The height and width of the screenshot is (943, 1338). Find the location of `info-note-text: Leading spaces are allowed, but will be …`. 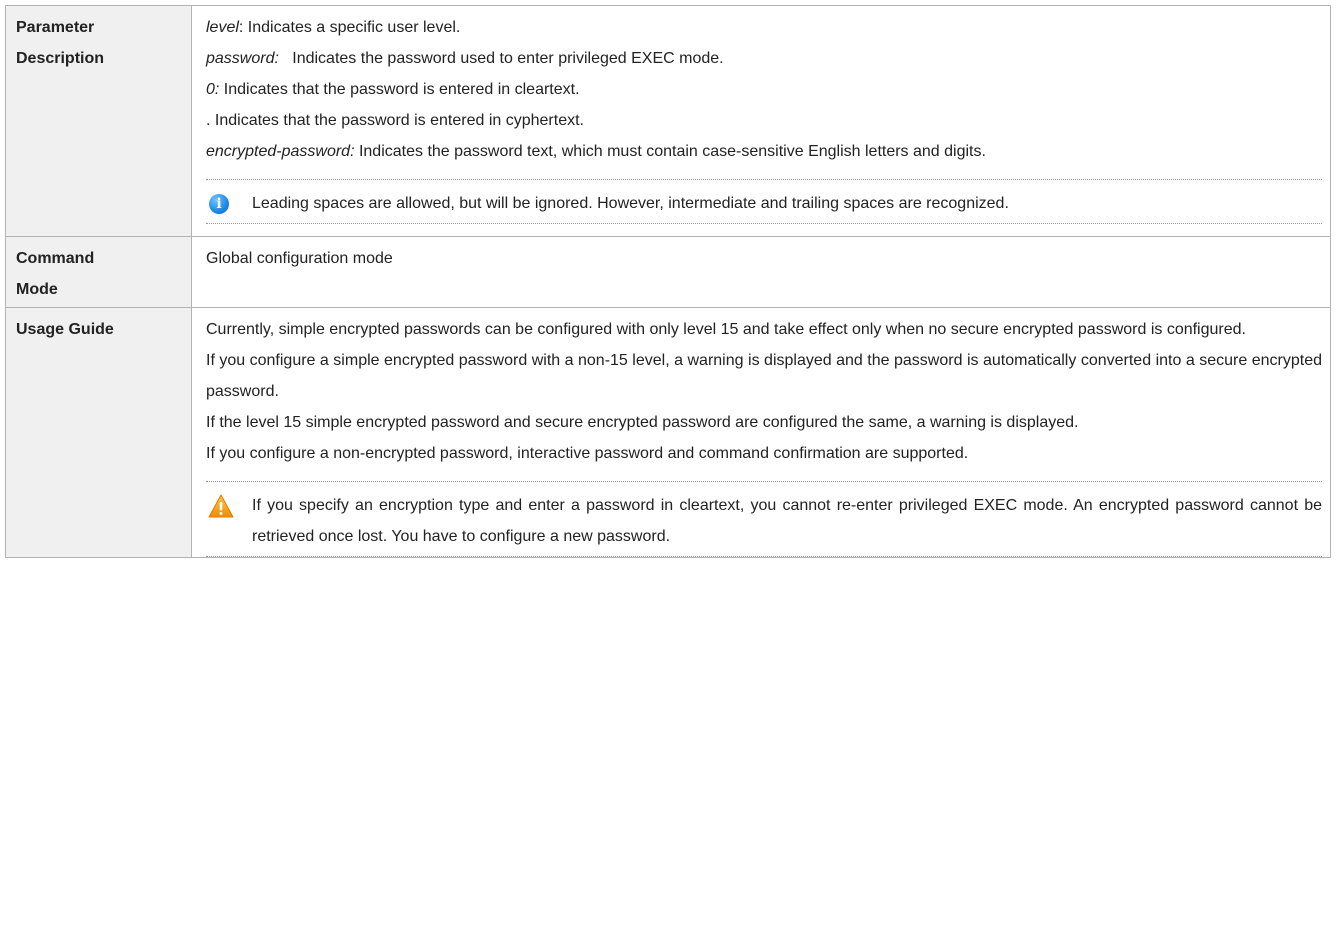

info-note-text: Leading spaces are allowed, but will be … is located at coordinates (630, 203).